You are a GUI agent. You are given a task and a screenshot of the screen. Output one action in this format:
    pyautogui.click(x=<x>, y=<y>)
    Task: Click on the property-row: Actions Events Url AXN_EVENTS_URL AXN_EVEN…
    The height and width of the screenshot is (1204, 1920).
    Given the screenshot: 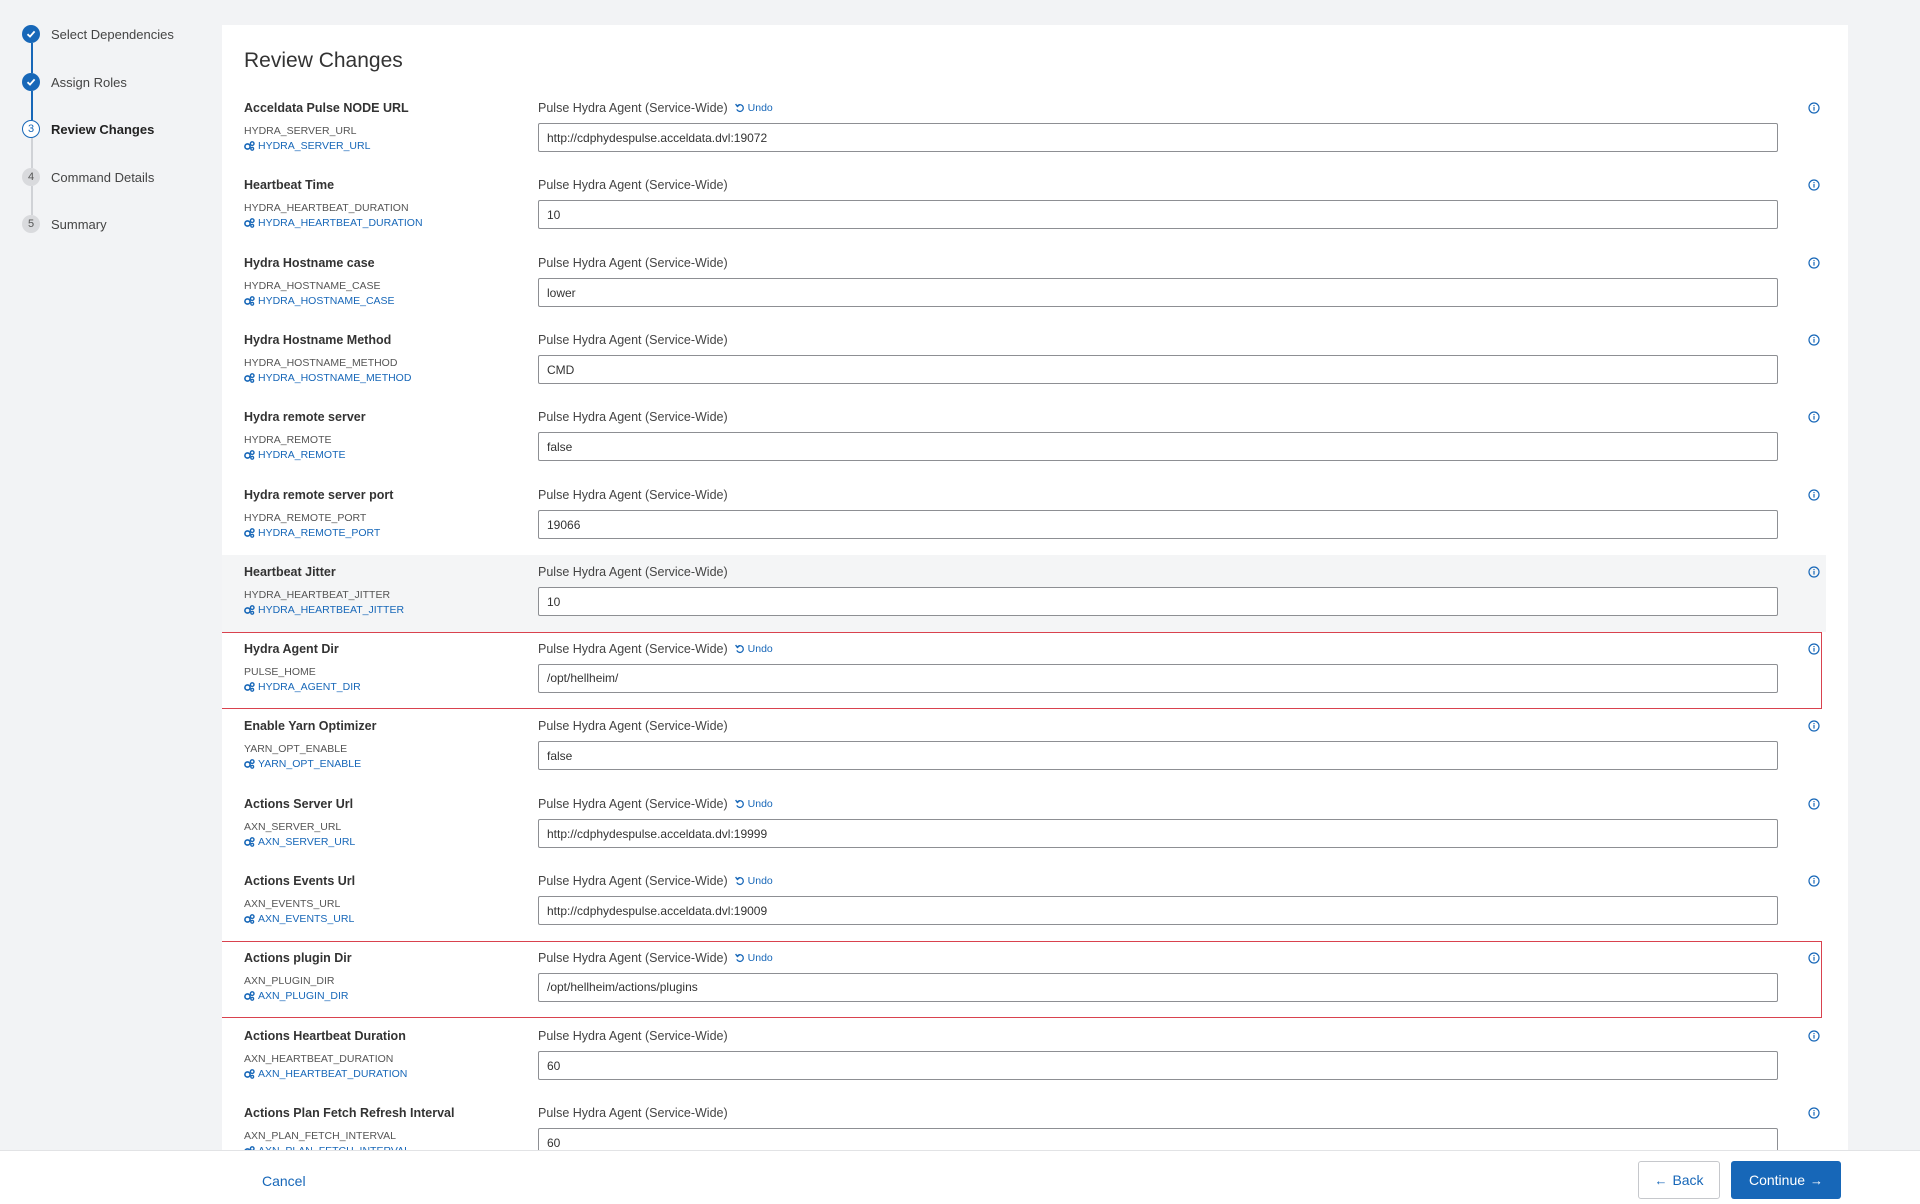 What is the action you would take?
    pyautogui.click(x=1024, y=902)
    